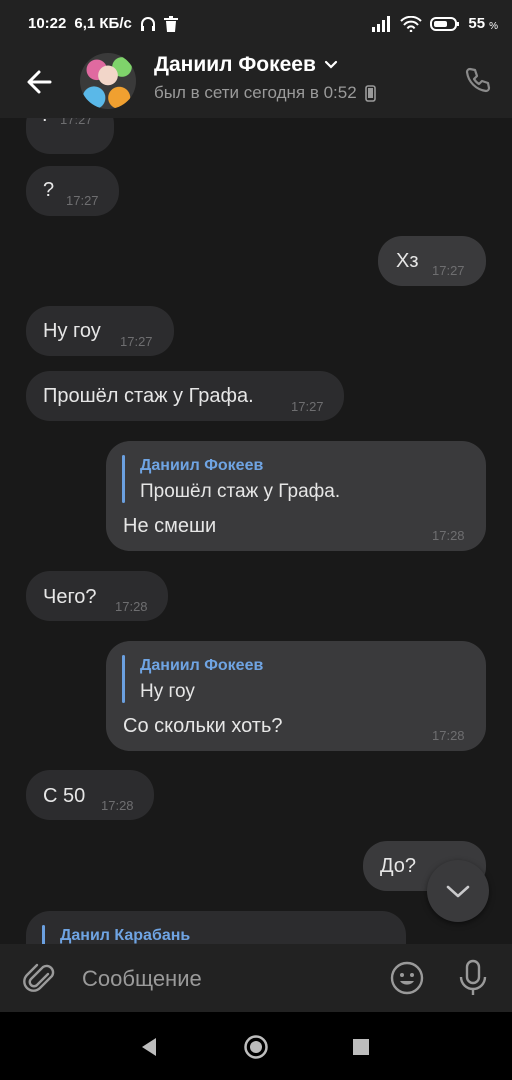 The width and height of the screenshot is (512, 1080). What do you see at coordinates (203, 726) in the screenshot?
I see `message-text: Со скольки хоть?` at bounding box center [203, 726].